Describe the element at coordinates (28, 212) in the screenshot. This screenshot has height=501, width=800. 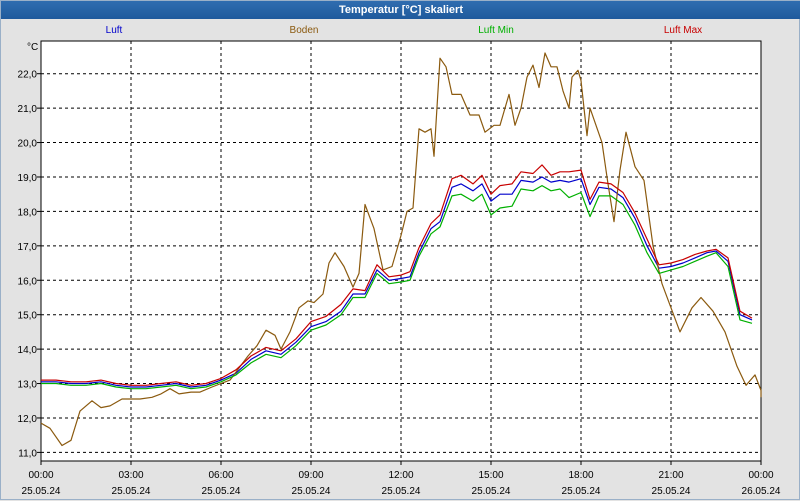
I see `y-tick-label: 18,0` at that location.